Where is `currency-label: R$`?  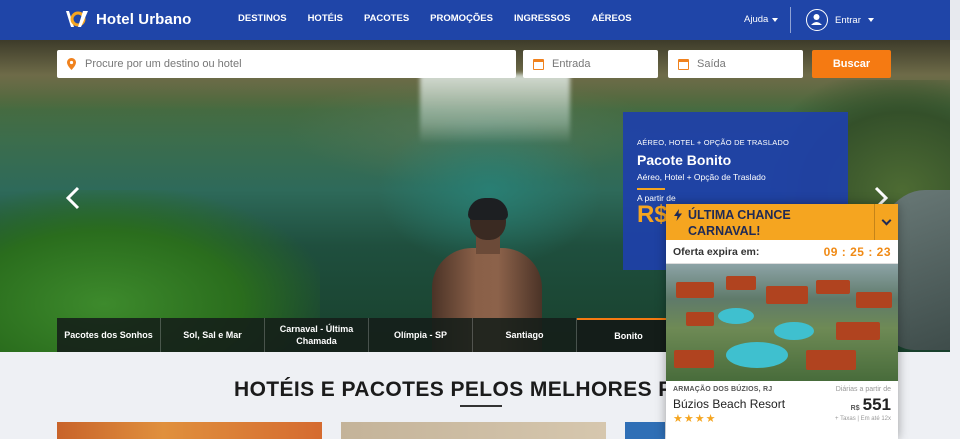 currency-label: R$ is located at coordinates (855, 408).